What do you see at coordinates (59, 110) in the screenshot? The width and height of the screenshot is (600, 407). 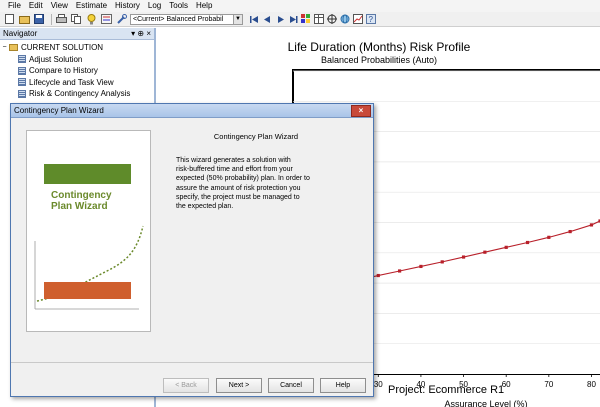 I see `dialog-title: Contingency Plan Wizard` at bounding box center [59, 110].